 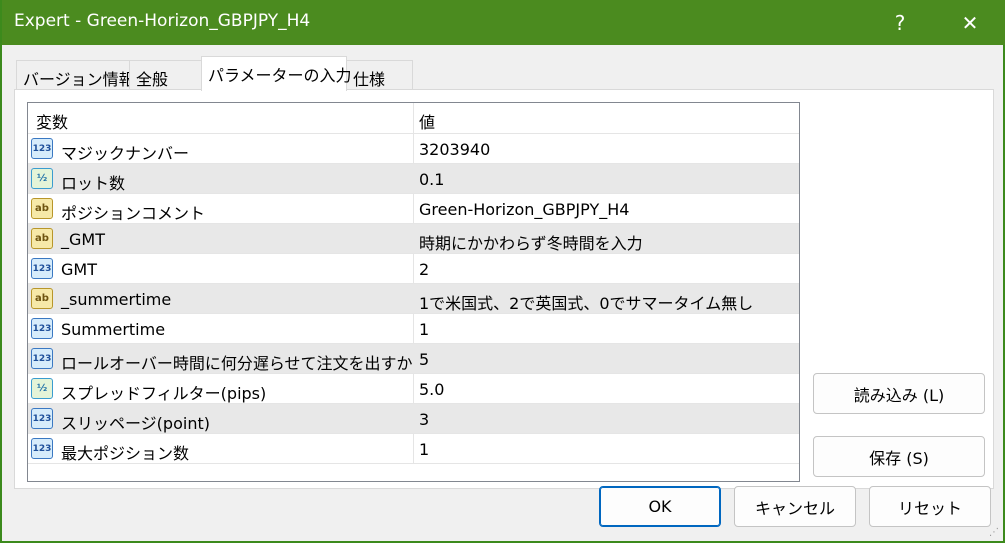 What do you see at coordinates (164, 393) in the screenshot?
I see `param-name: スプレッドフィルター(pips)` at bounding box center [164, 393].